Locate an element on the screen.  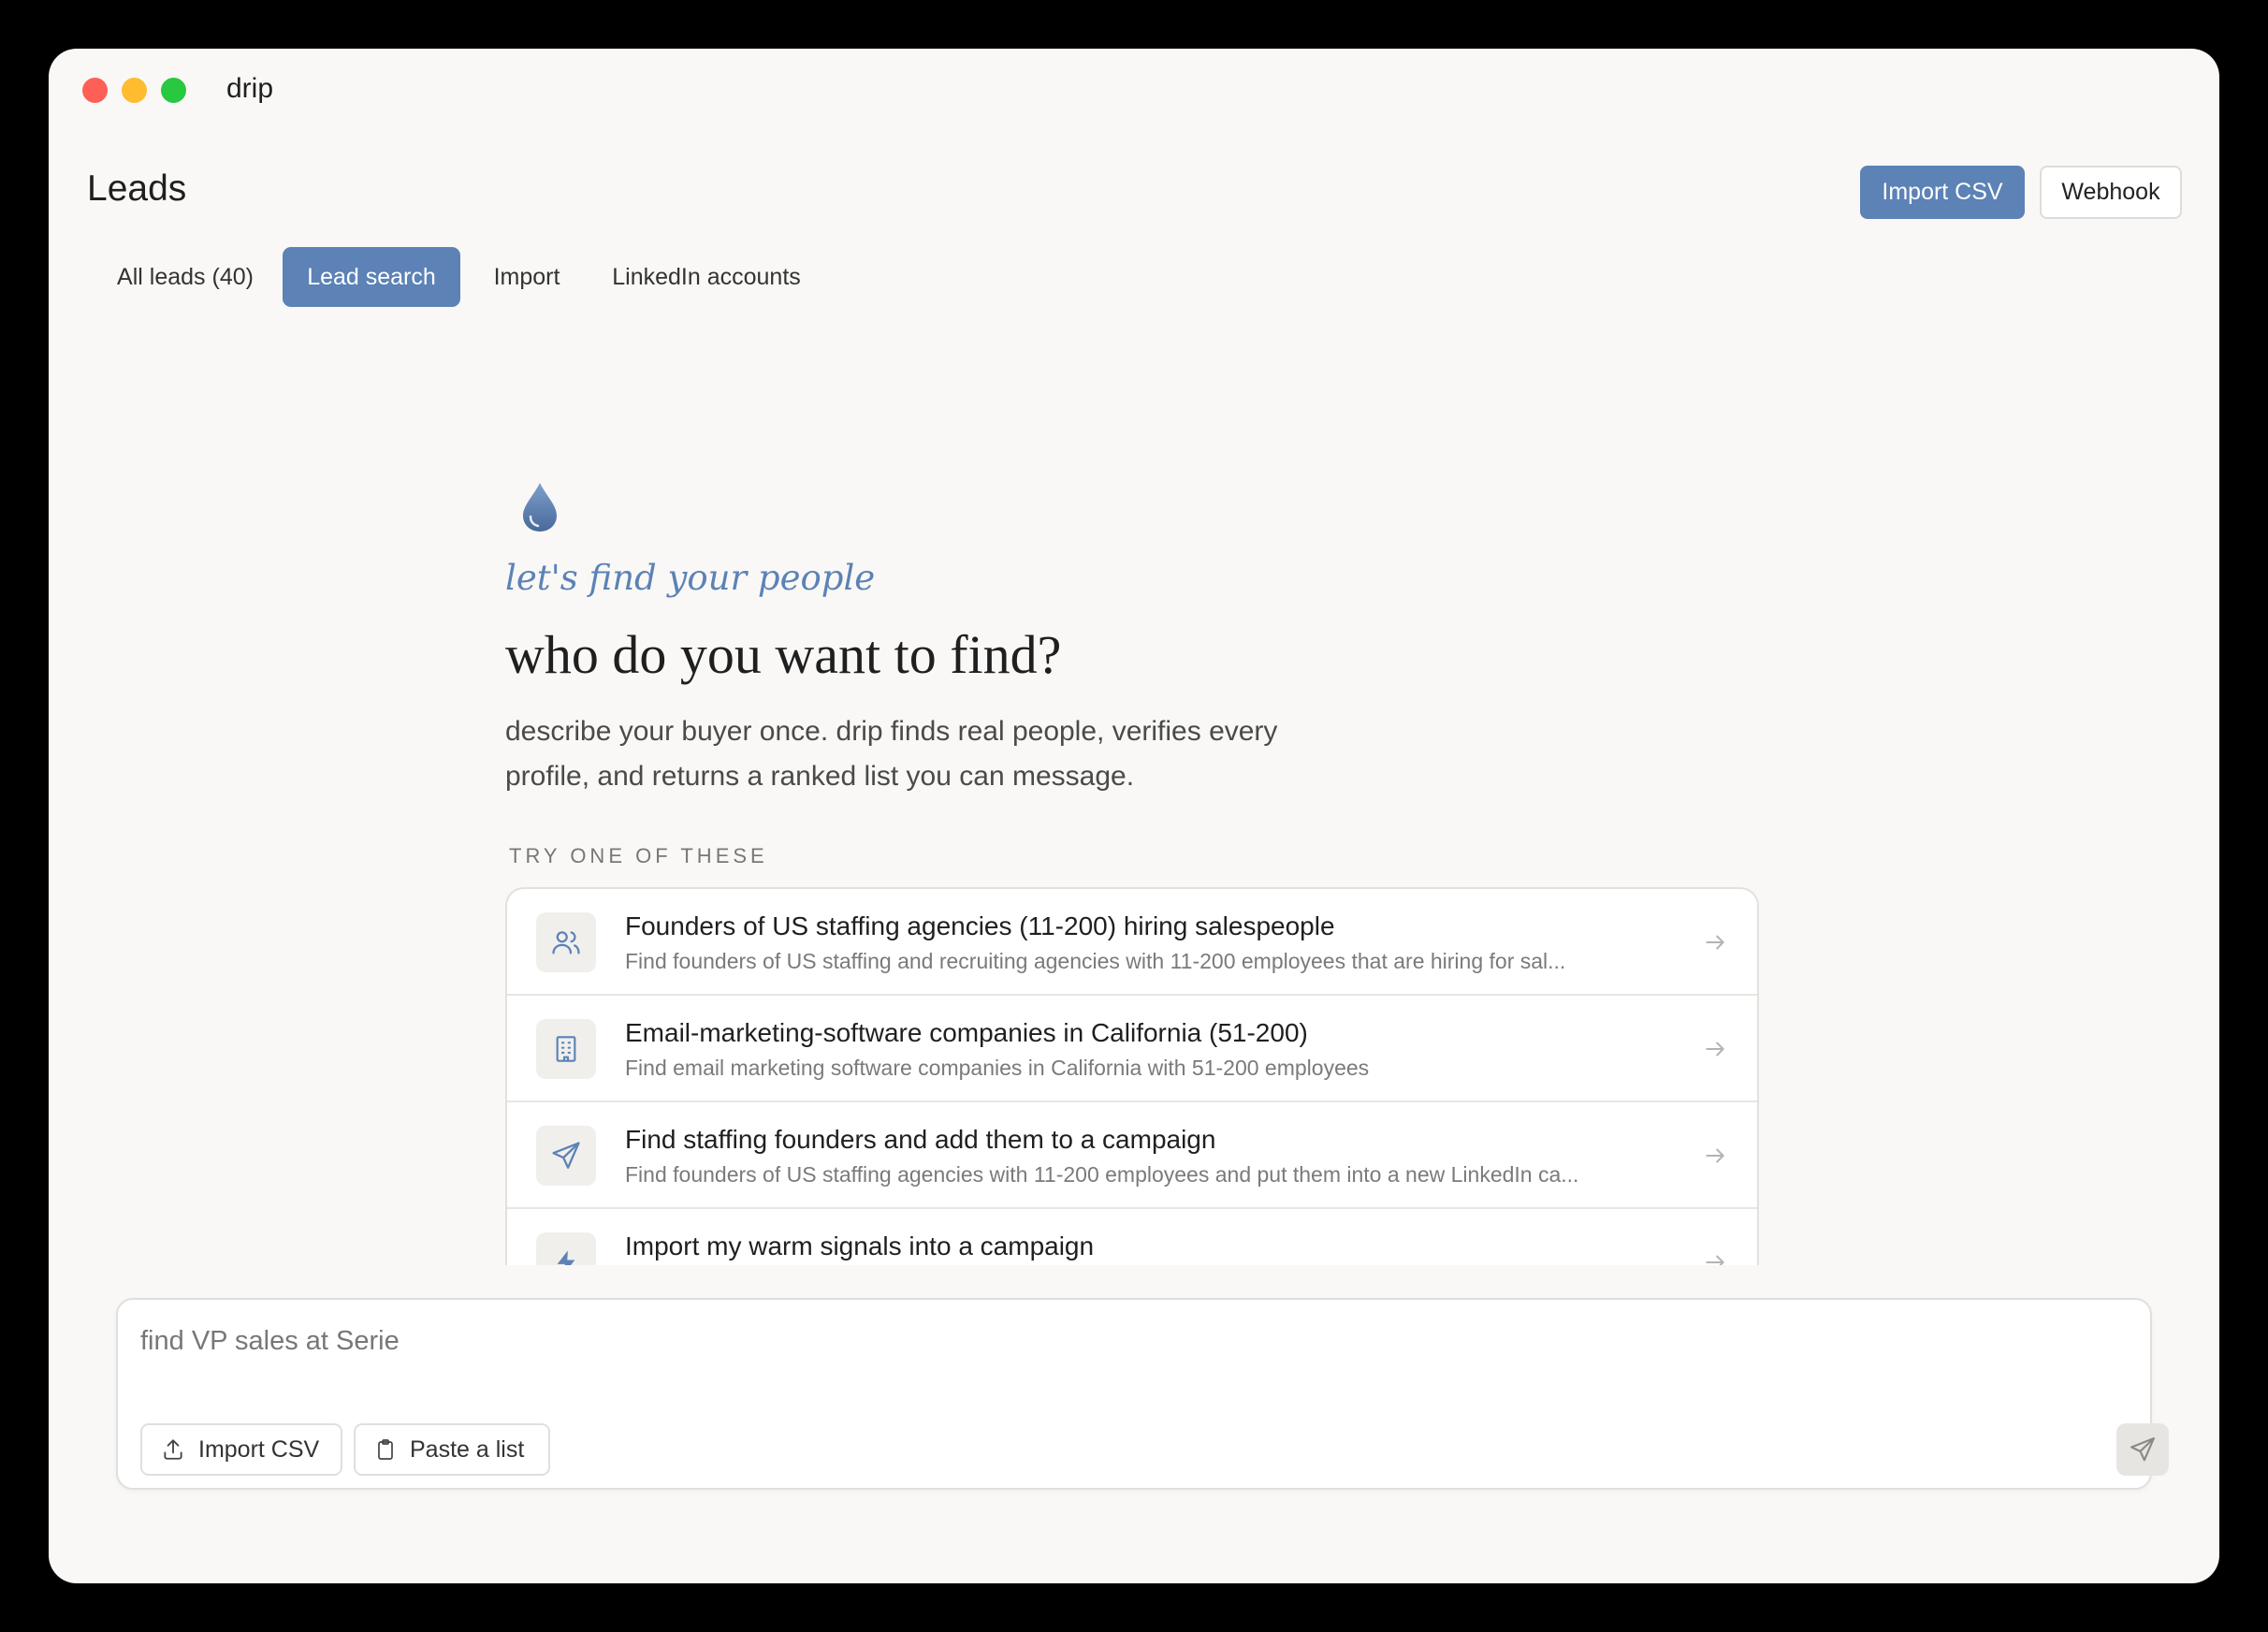
tab-lead-search: Lead search is located at coordinates (372, 277).